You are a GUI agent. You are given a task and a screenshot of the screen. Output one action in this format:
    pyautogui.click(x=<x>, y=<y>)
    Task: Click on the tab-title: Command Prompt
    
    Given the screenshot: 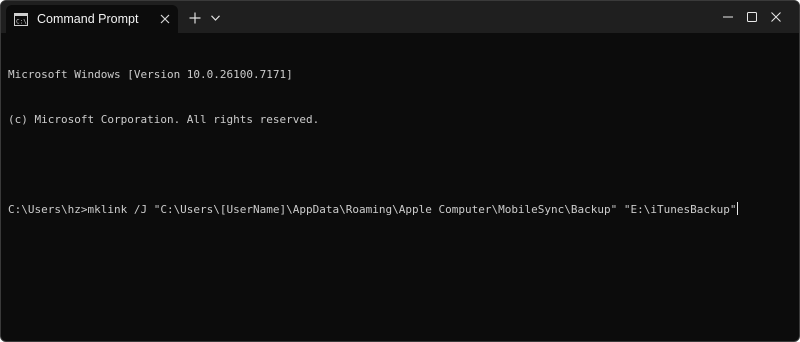 What is the action you would take?
    pyautogui.click(x=88, y=19)
    